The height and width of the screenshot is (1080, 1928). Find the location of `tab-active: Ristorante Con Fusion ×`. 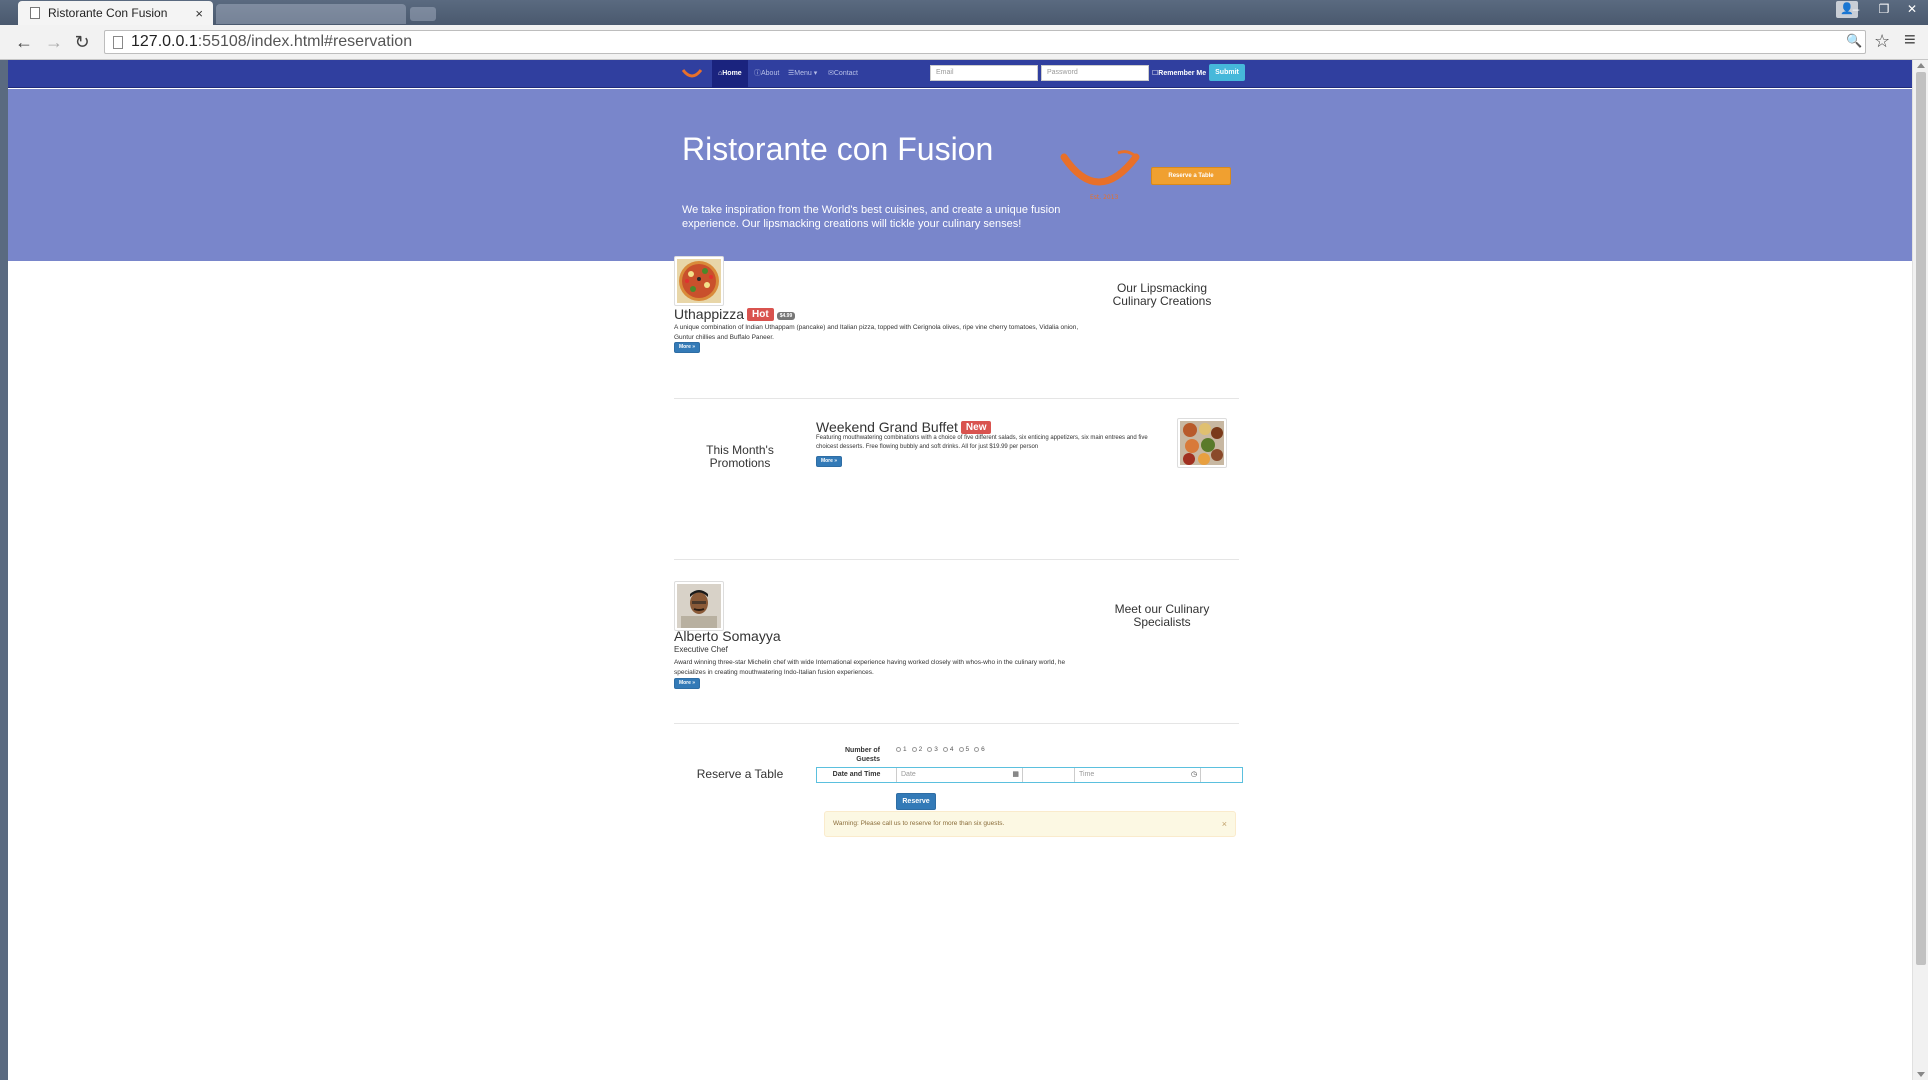

tab-active: Ristorante Con Fusion × is located at coordinates (115, 13).